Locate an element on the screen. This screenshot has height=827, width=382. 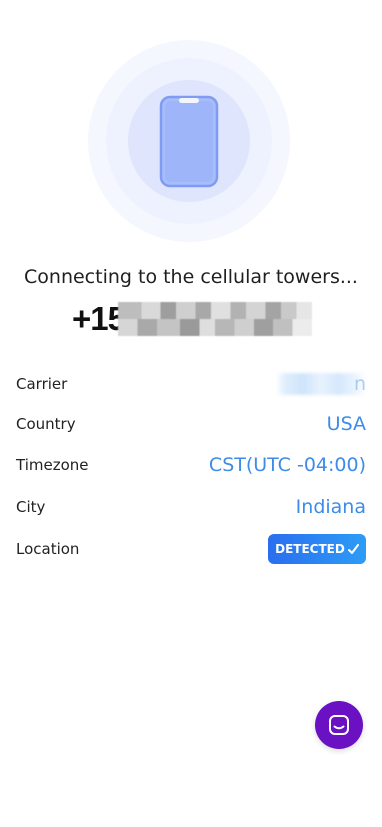
carrier-label: Carrier is located at coordinates (42, 384).